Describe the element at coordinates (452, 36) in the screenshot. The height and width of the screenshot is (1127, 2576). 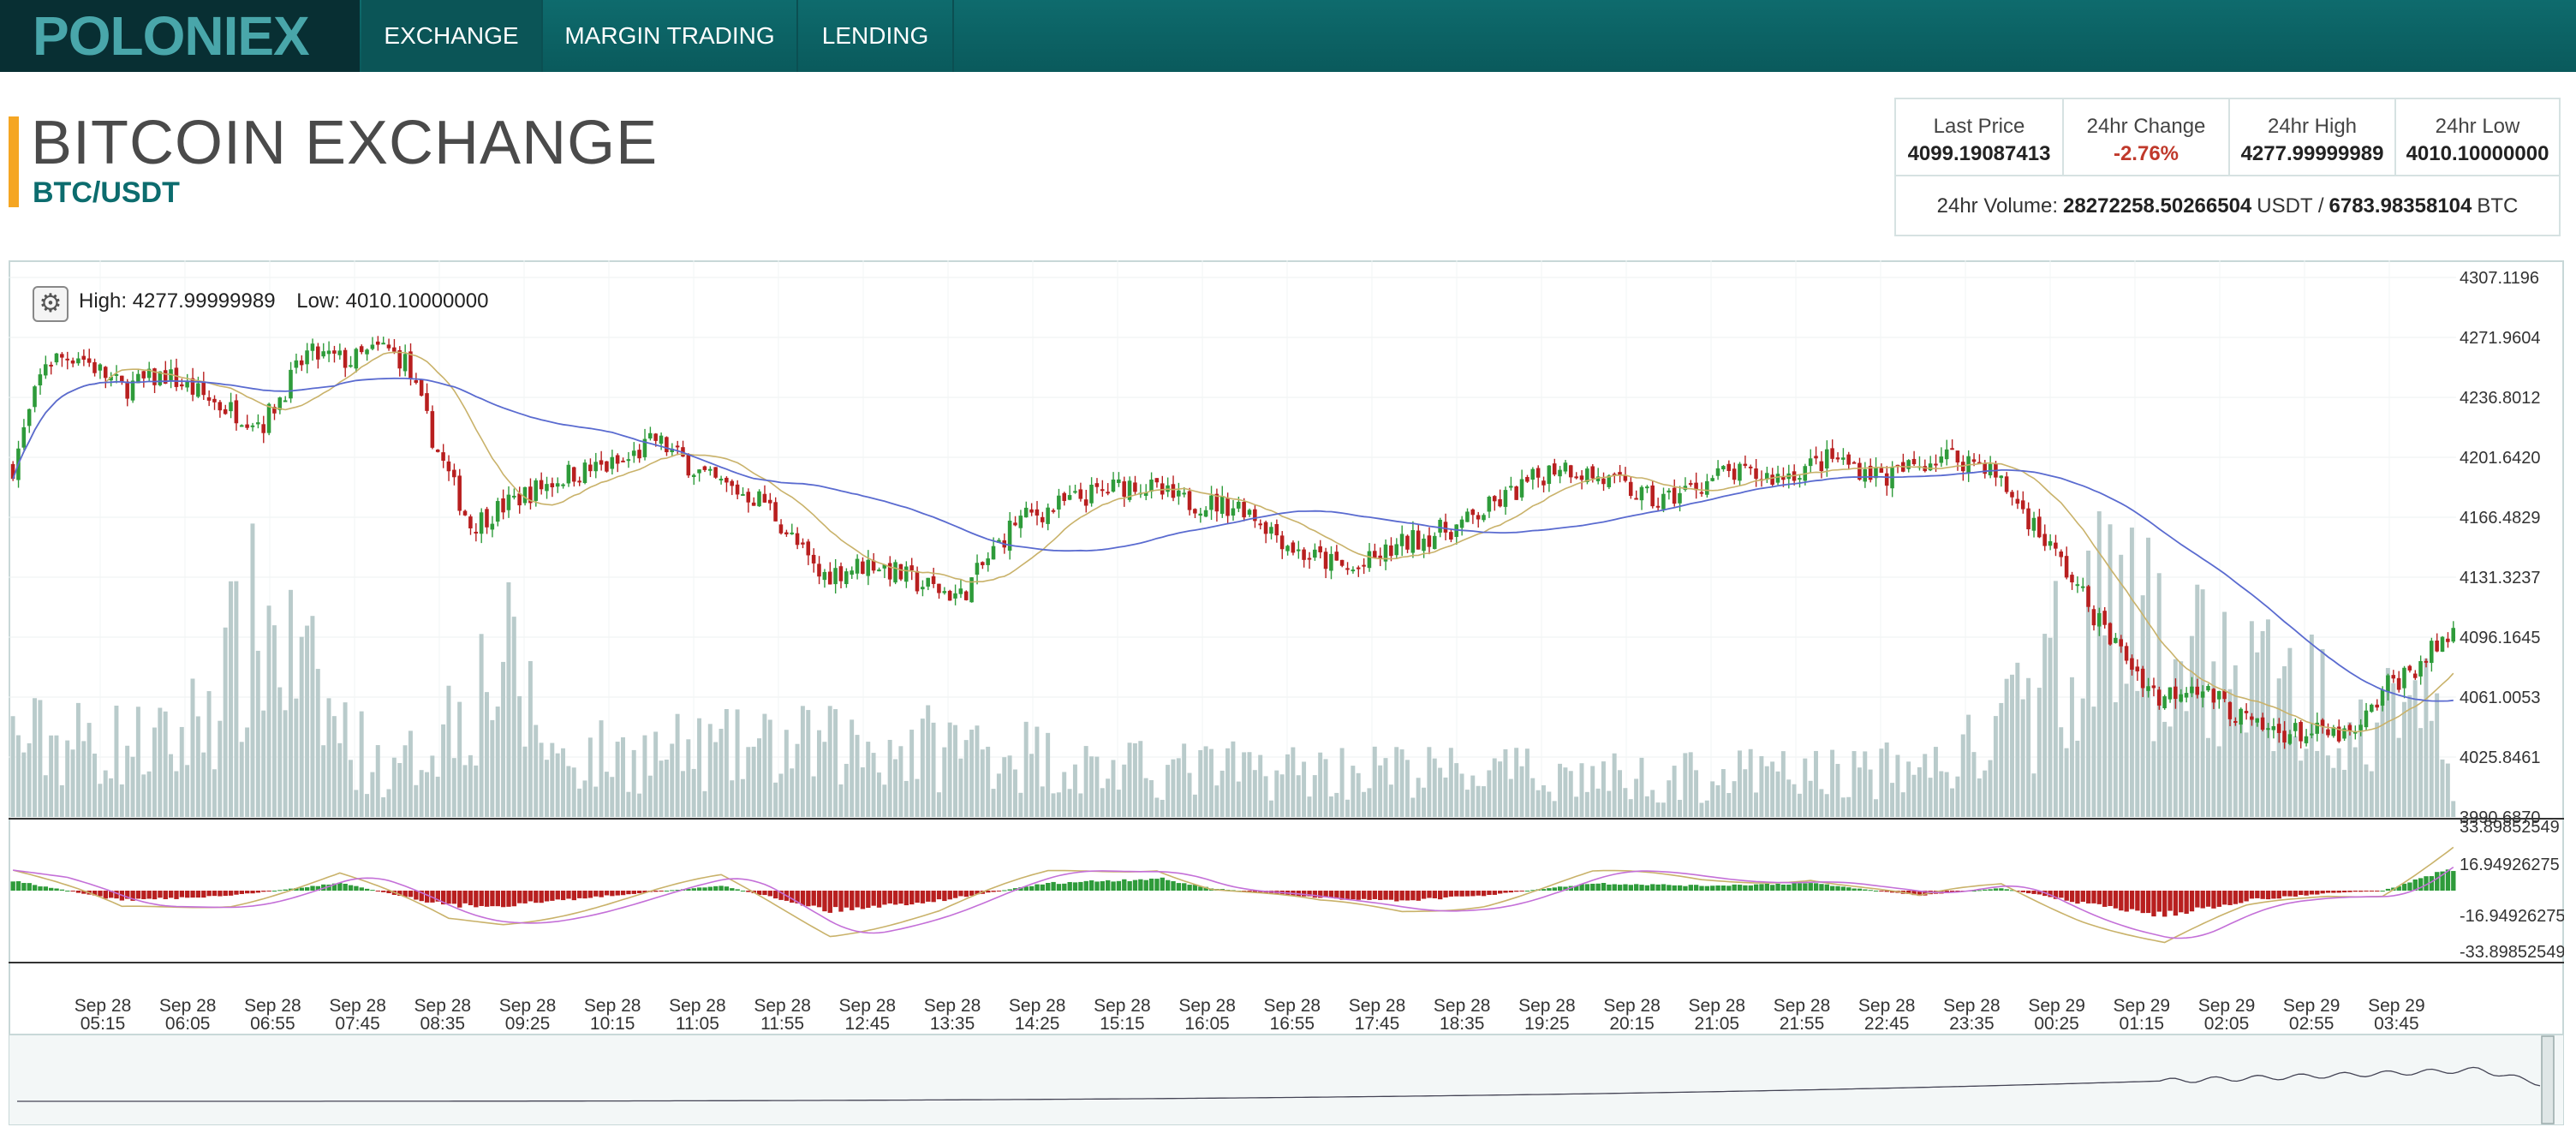
I see `tab-exchange: EXCHANGE` at that location.